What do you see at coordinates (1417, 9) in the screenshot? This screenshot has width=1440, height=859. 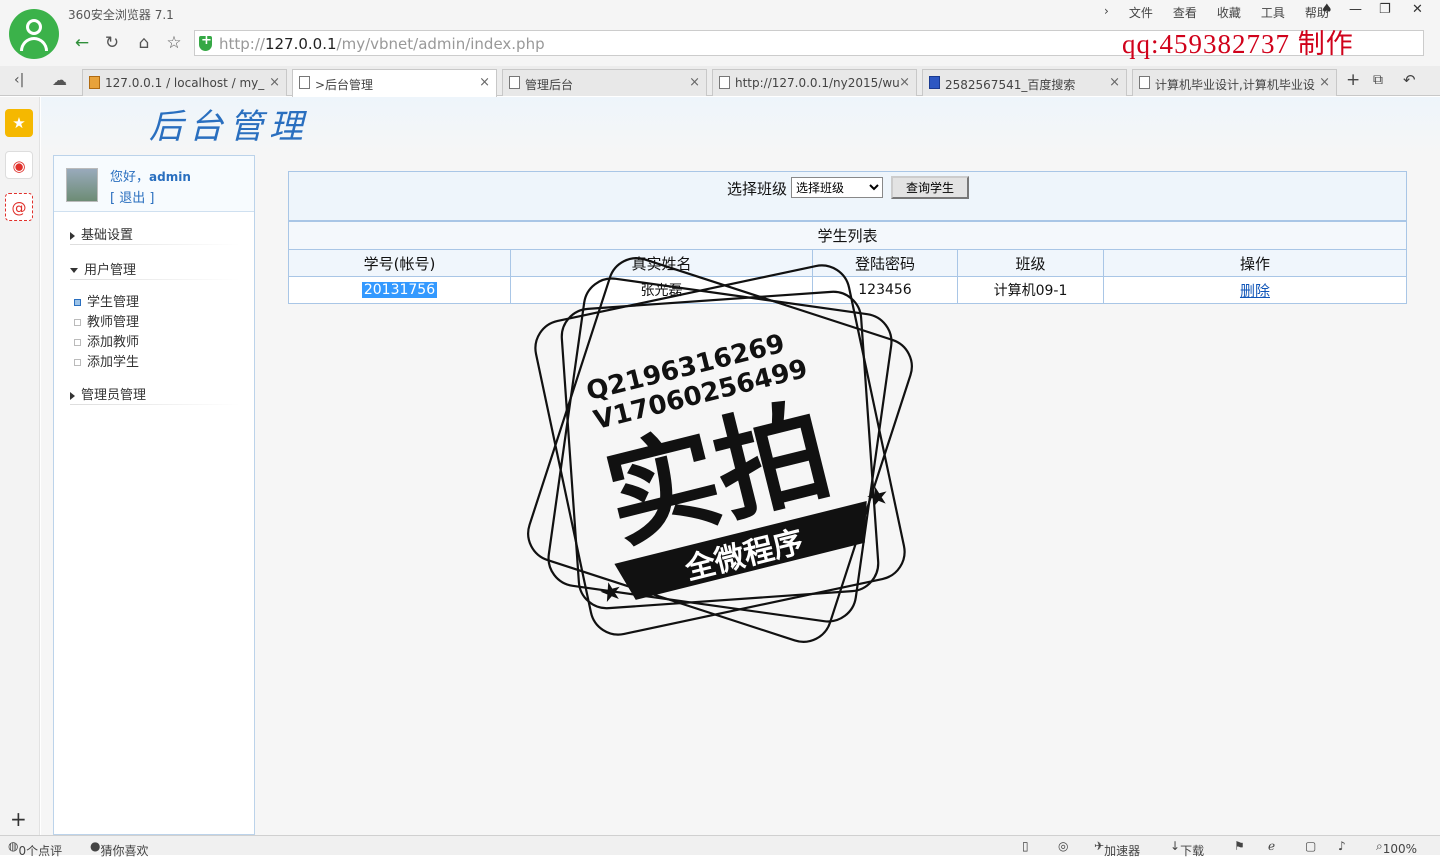 I see `close-icon: ✕` at bounding box center [1417, 9].